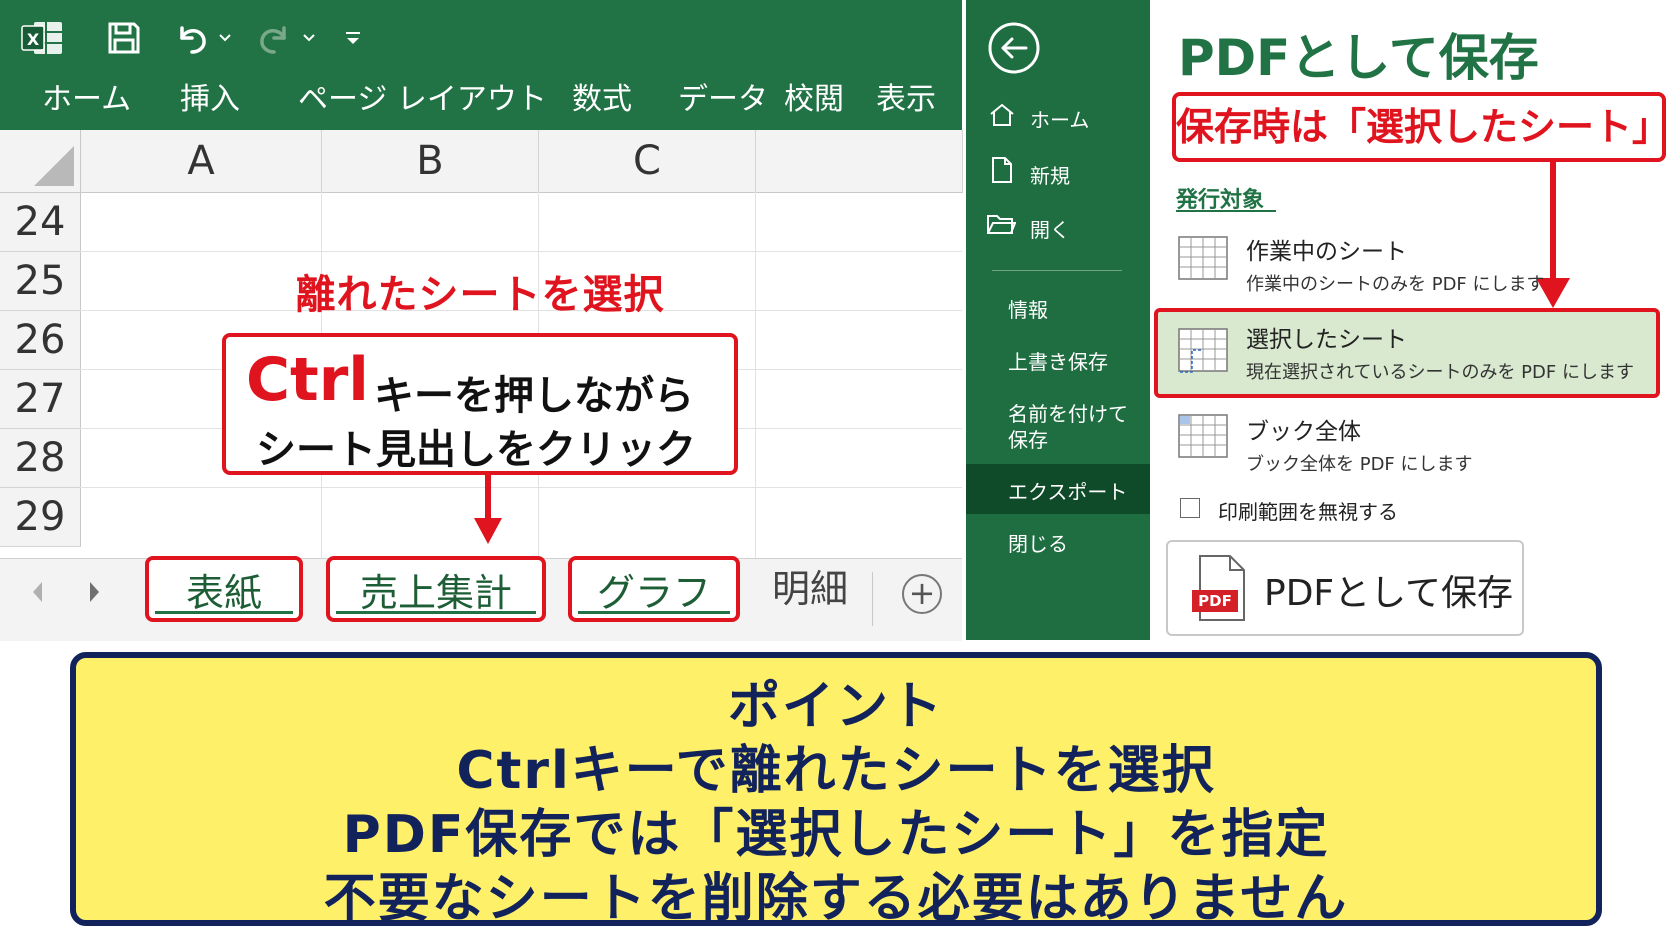 This screenshot has height=941, width=1672. Describe the element at coordinates (1308, 512) in the screenshot. I see `ignore-print-area-label: 印刷範囲を無視する` at that location.